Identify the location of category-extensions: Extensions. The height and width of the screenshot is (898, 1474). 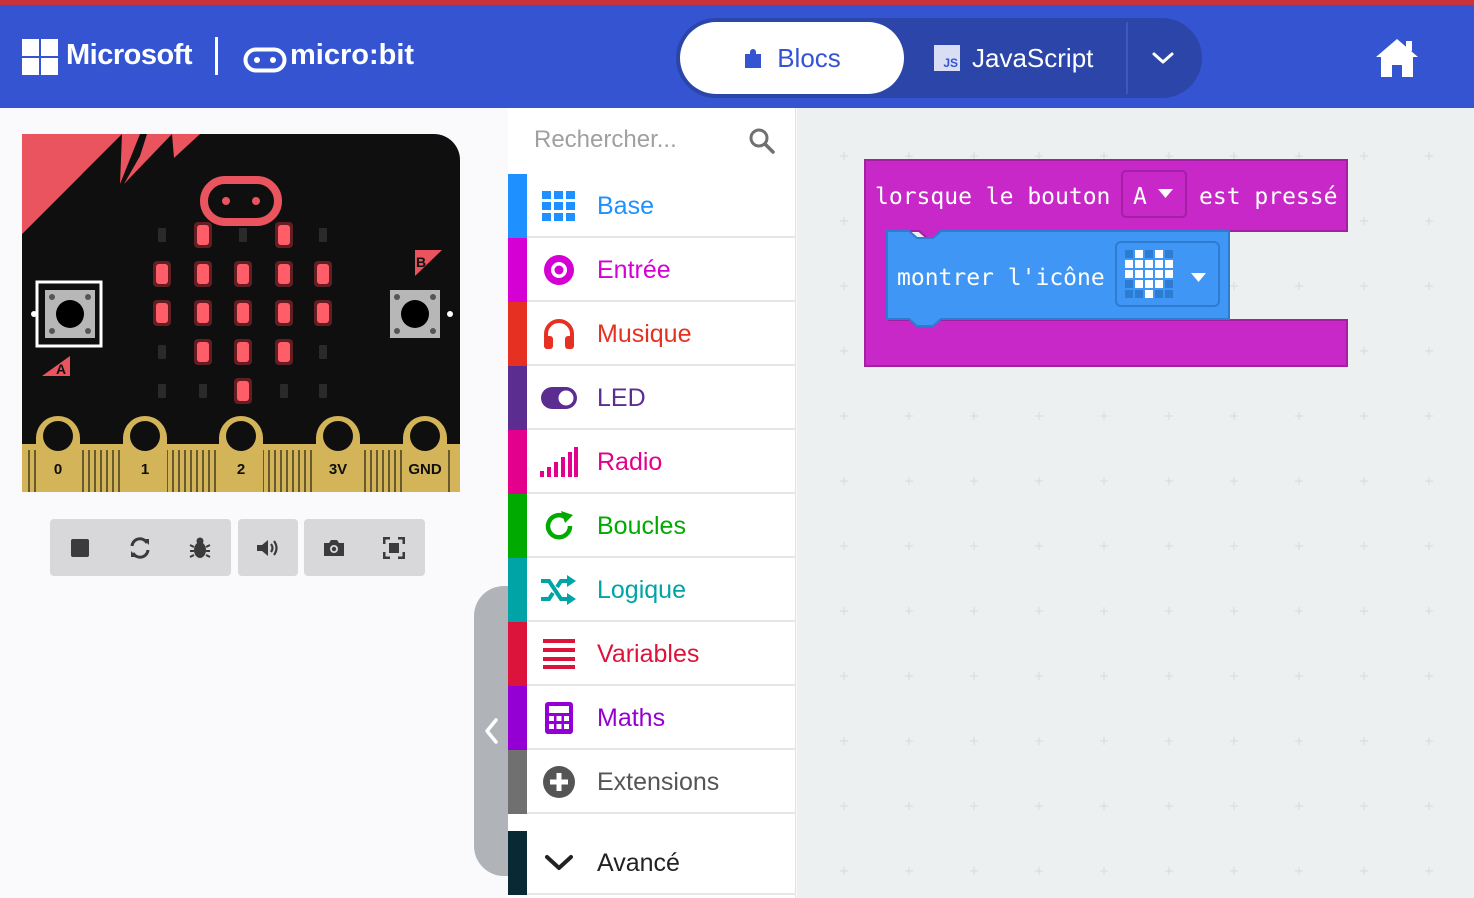
(652, 782).